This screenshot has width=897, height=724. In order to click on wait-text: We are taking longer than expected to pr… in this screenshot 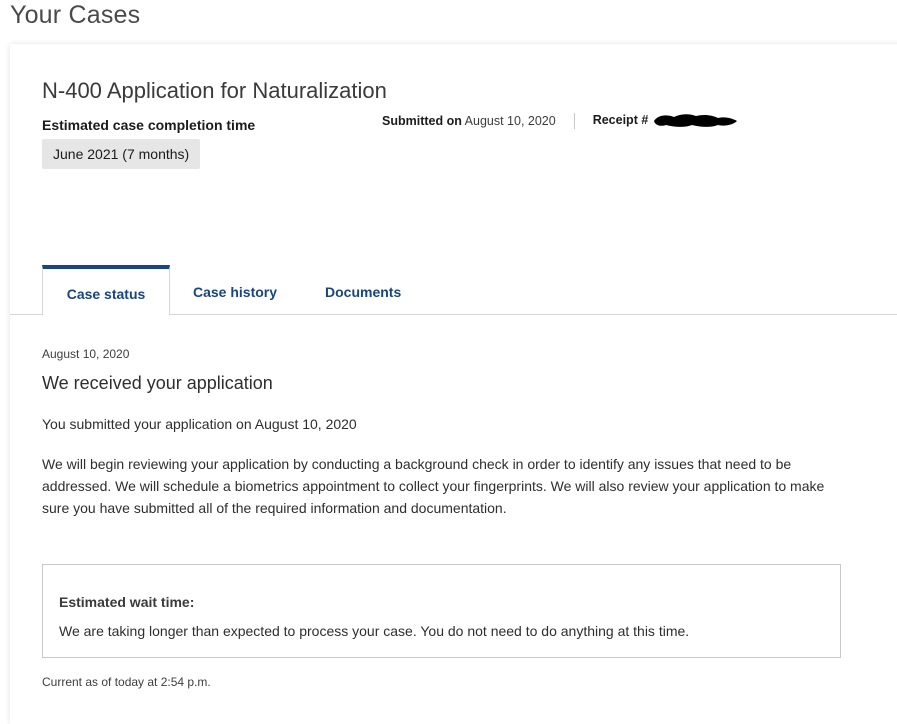, I will do `click(374, 631)`.